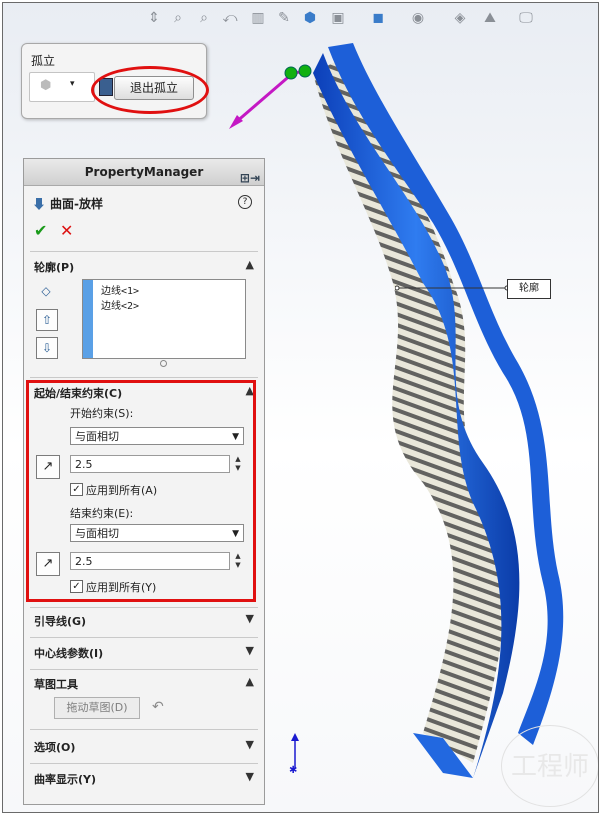  Describe the element at coordinates (47, 320) in the screenshot. I see `move-up-button: ⇧` at that location.